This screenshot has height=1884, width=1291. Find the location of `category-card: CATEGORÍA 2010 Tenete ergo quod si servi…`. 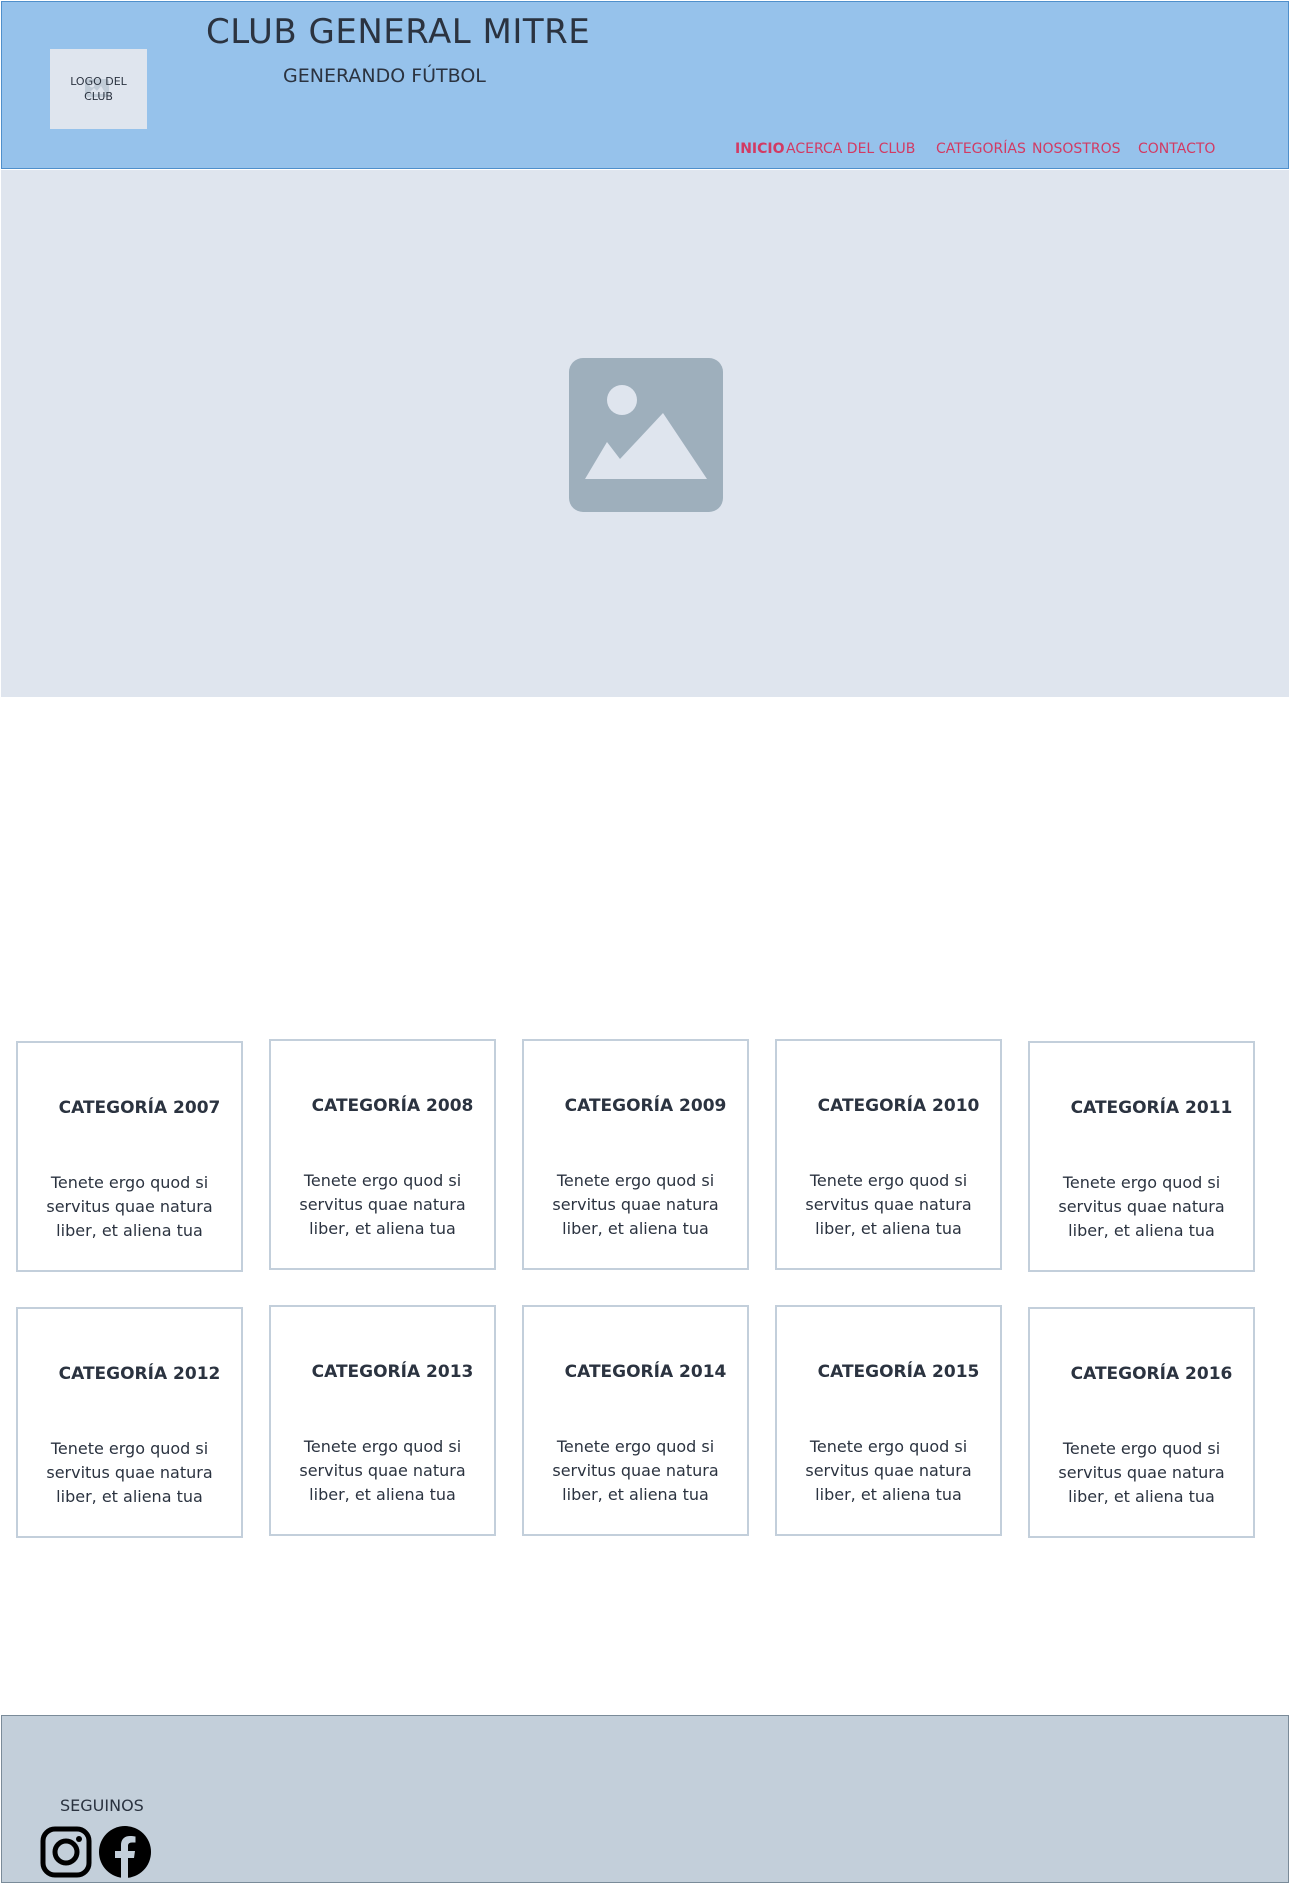

category-card: CATEGORÍA 2010 Tenete ergo quod si servi… is located at coordinates (888, 1154).